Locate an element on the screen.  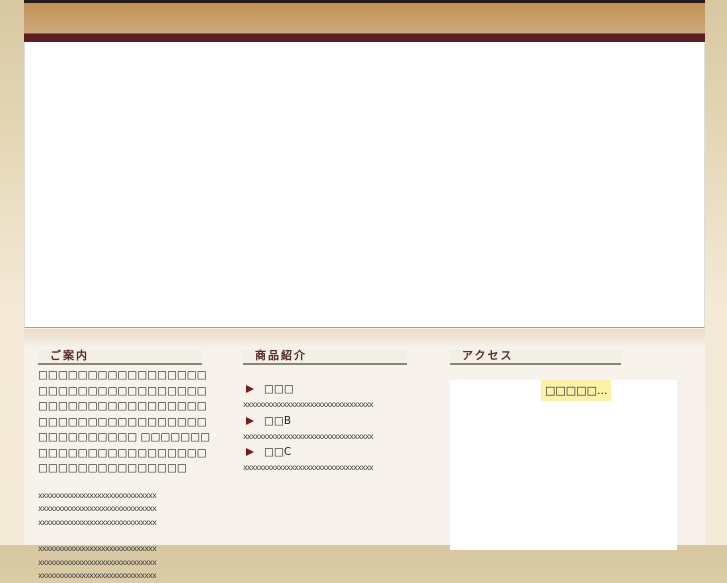
guide-heading: ご案内 is located at coordinates (120, 357).